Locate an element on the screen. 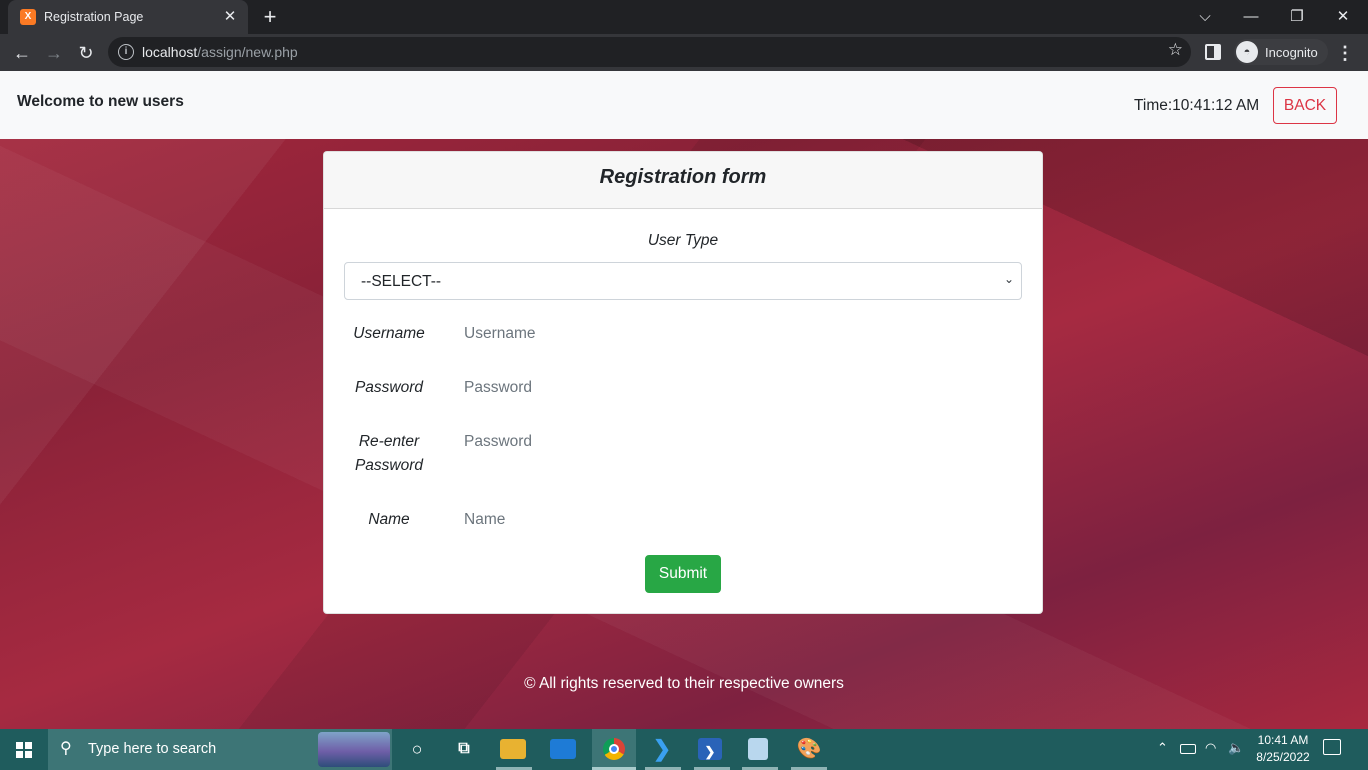 This screenshot has height=770, width=1368. tab-title: Registration Page is located at coordinates (94, 17).